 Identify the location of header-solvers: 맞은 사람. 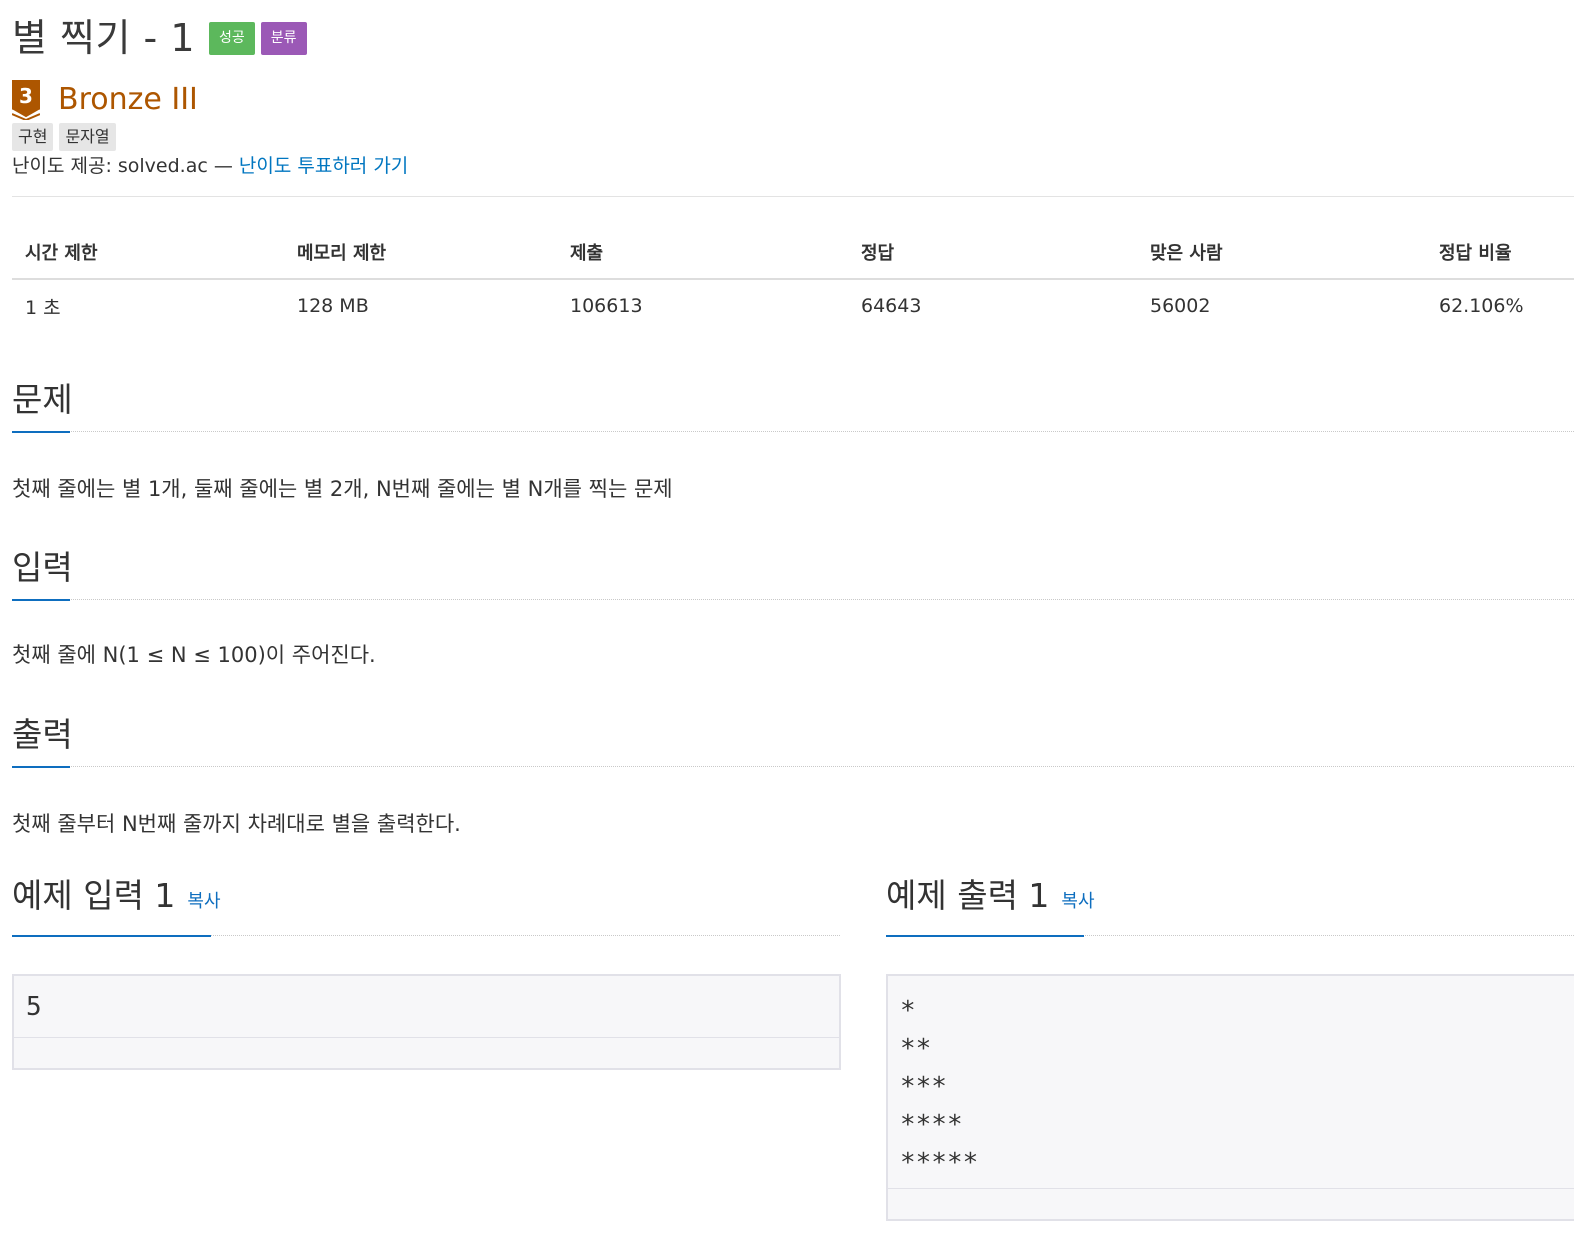
(1186, 253).